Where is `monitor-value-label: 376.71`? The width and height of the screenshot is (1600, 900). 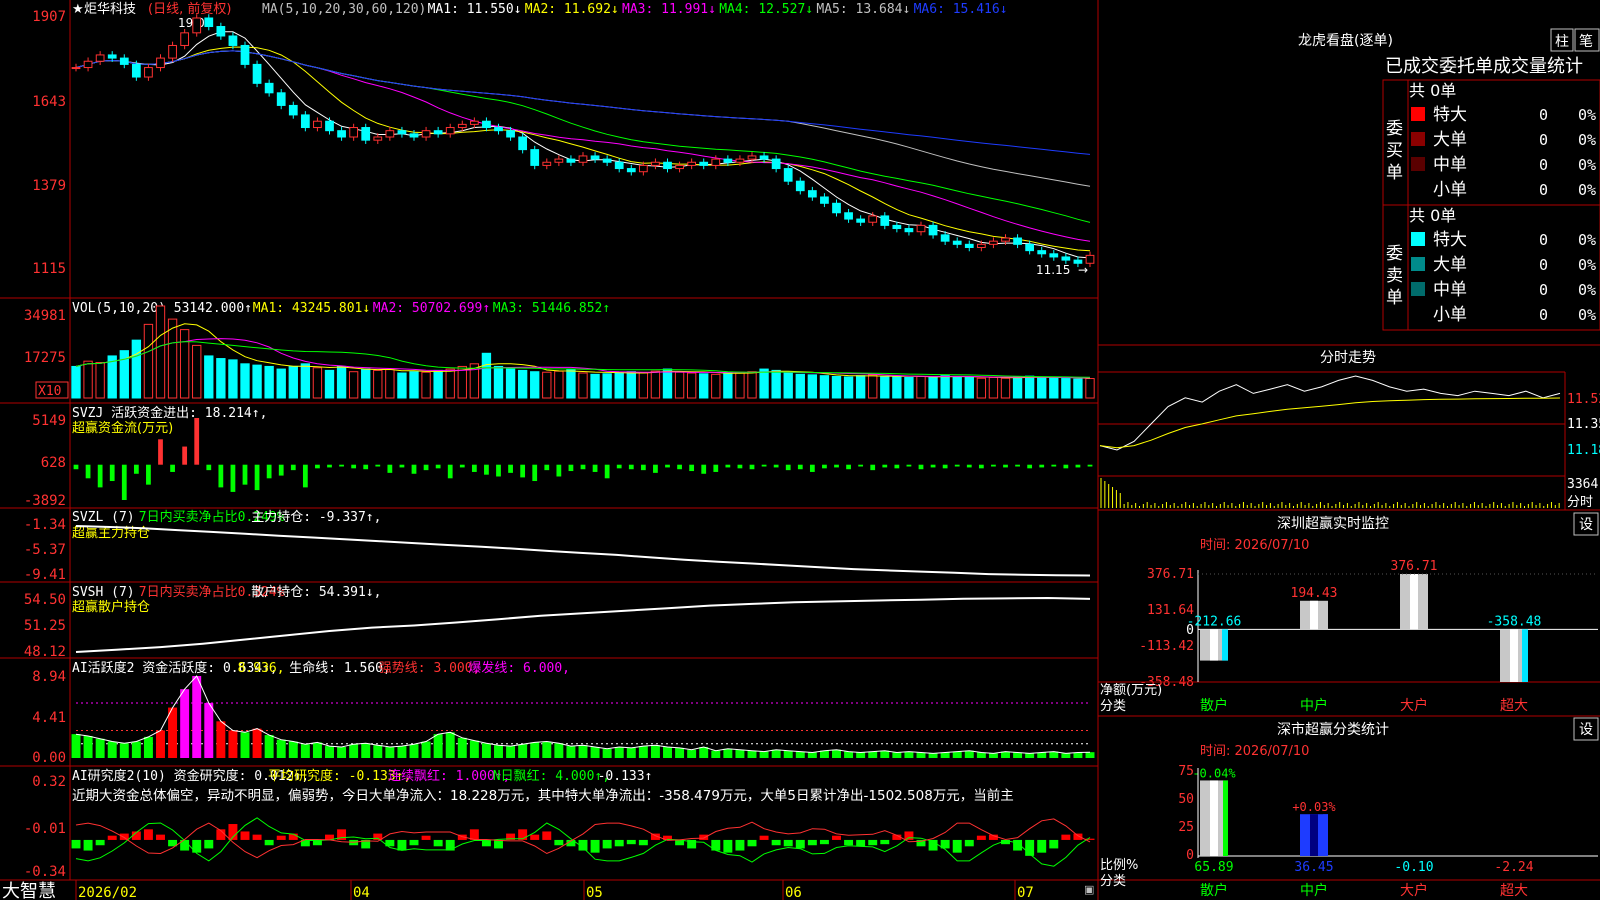
monitor-value-label: 376.71 is located at coordinates (1414, 566).